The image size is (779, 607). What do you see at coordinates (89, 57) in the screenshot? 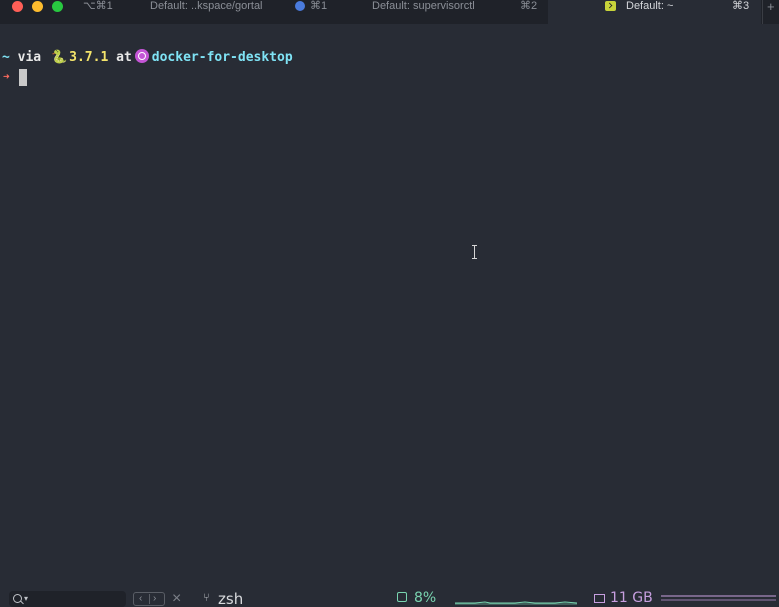
I see `python-version: 3.7.1` at bounding box center [89, 57].